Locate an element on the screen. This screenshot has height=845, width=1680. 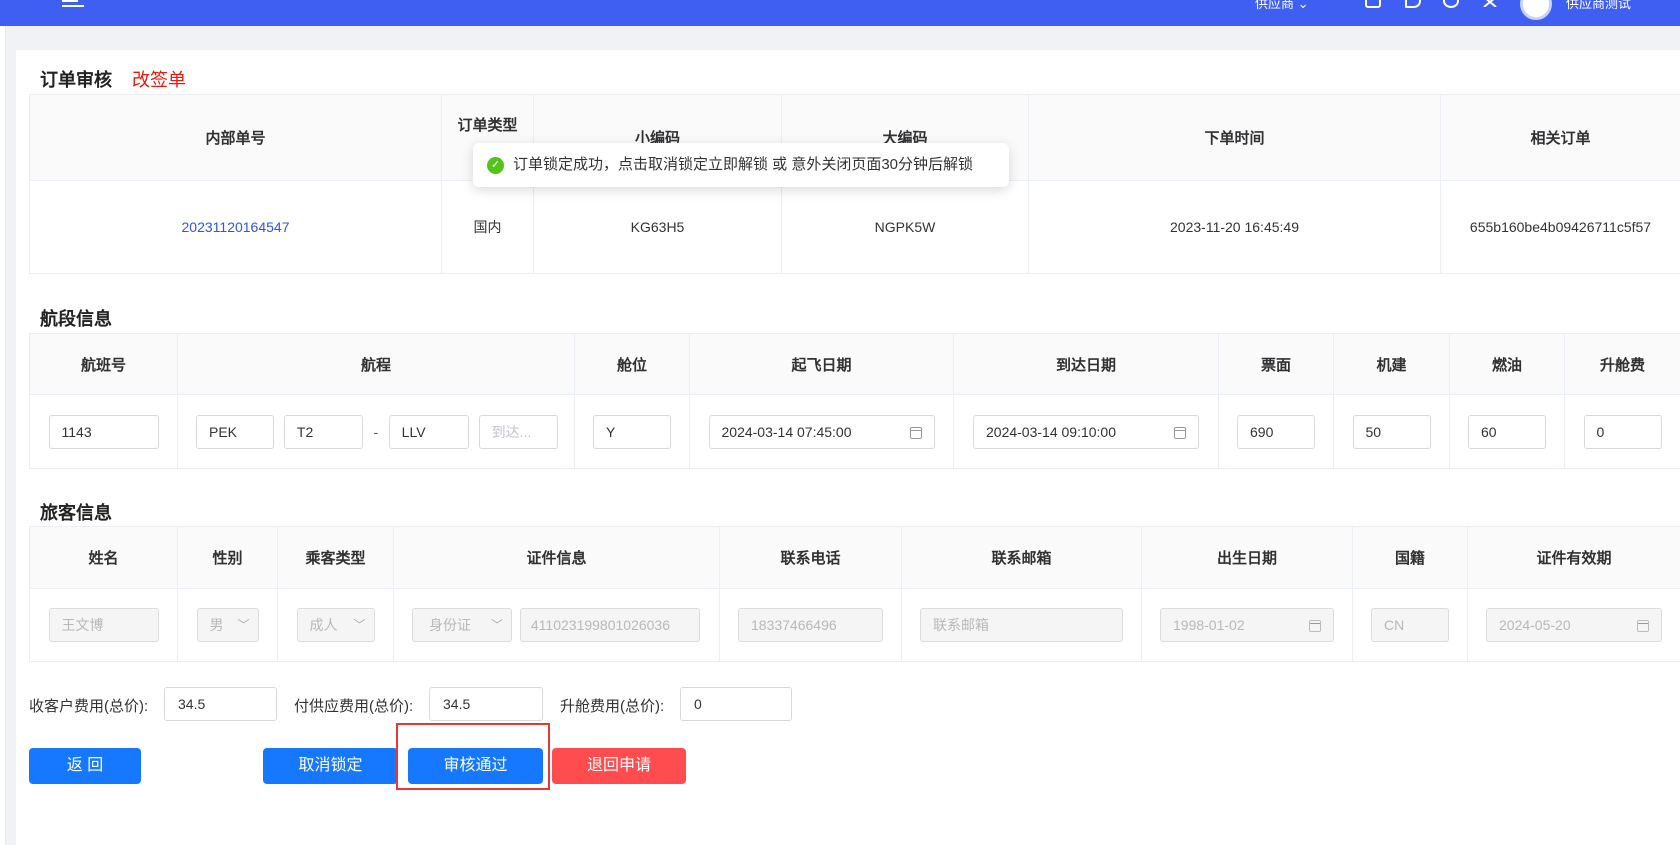
user-menu-dropdown: 供应商 ⌄ is located at coordinates (1282, 7).